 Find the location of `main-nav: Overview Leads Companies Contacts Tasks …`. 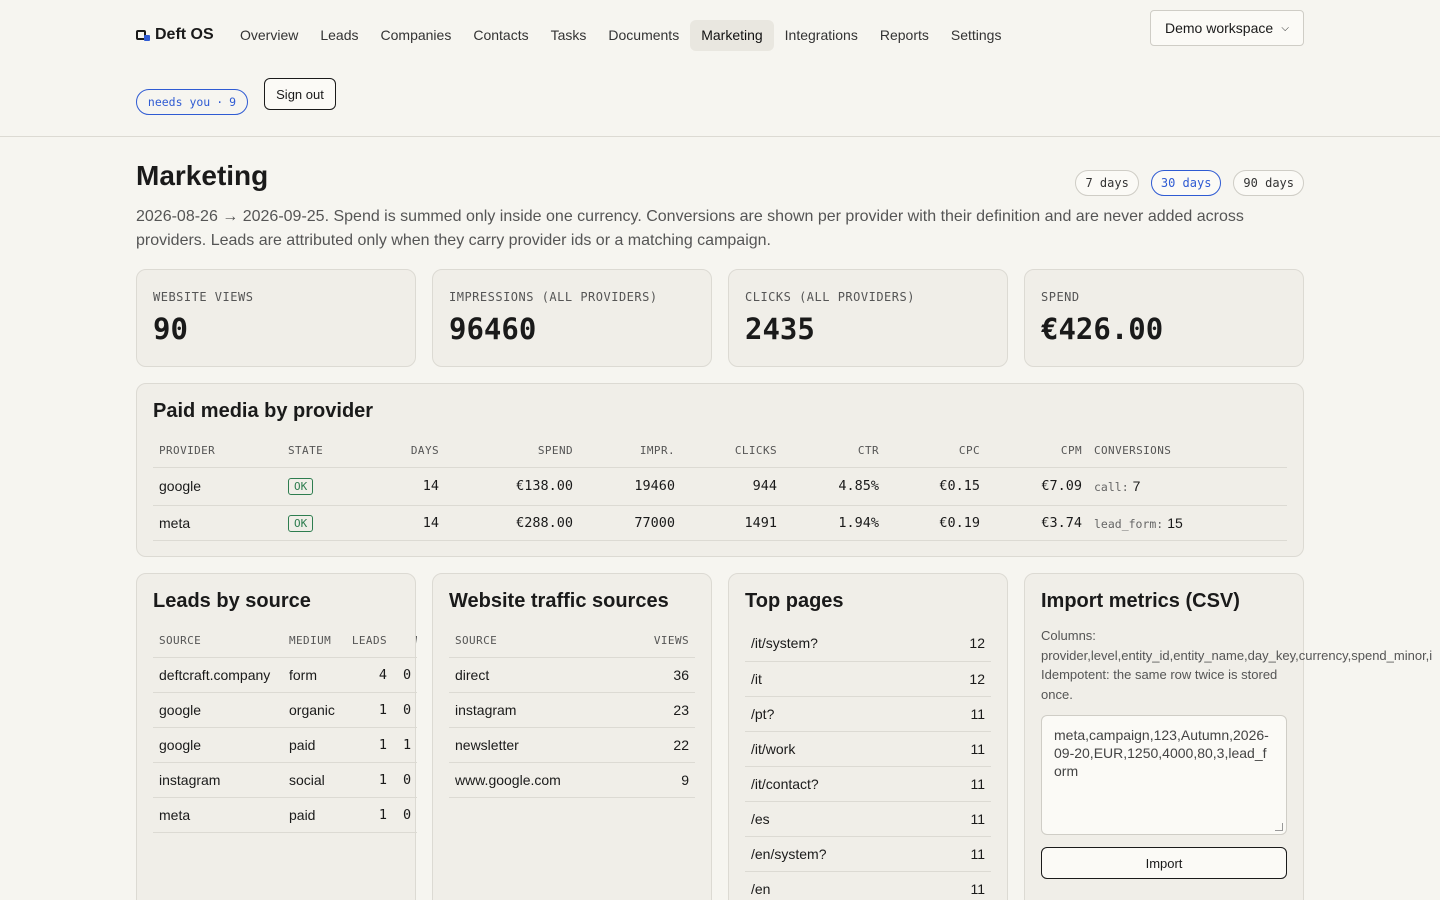

main-nav: Overview Leads Companies Contacts Tasks … is located at coordinates (620, 35).